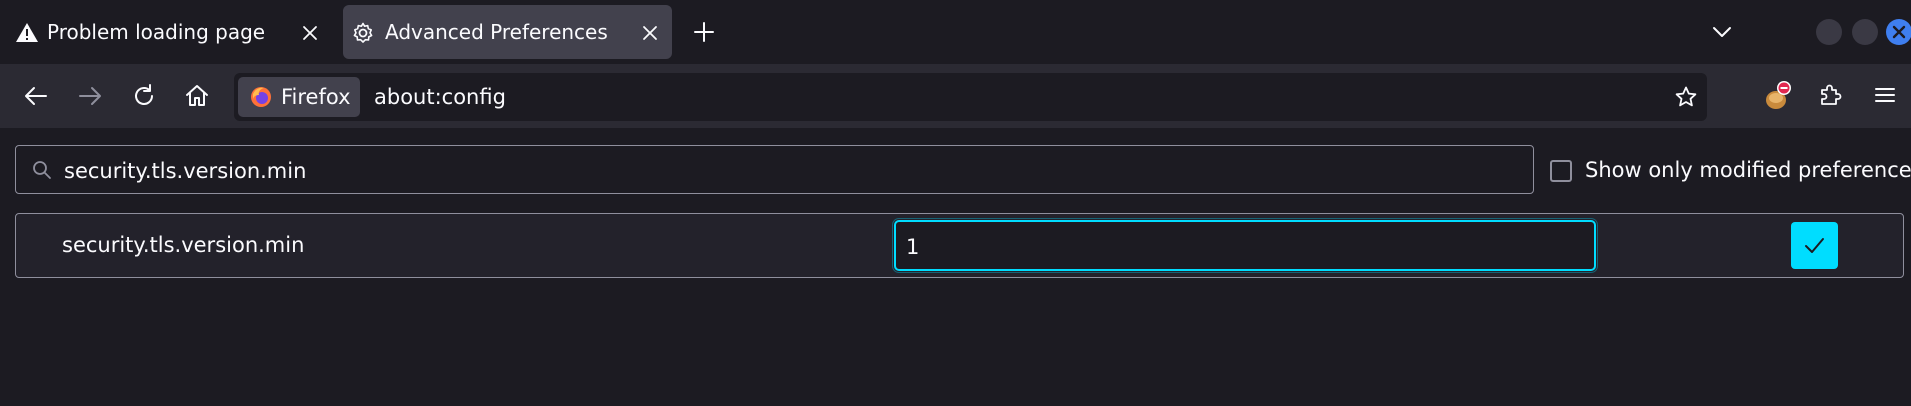  What do you see at coordinates (1829, 32) in the screenshot?
I see `window-minimize-button` at bounding box center [1829, 32].